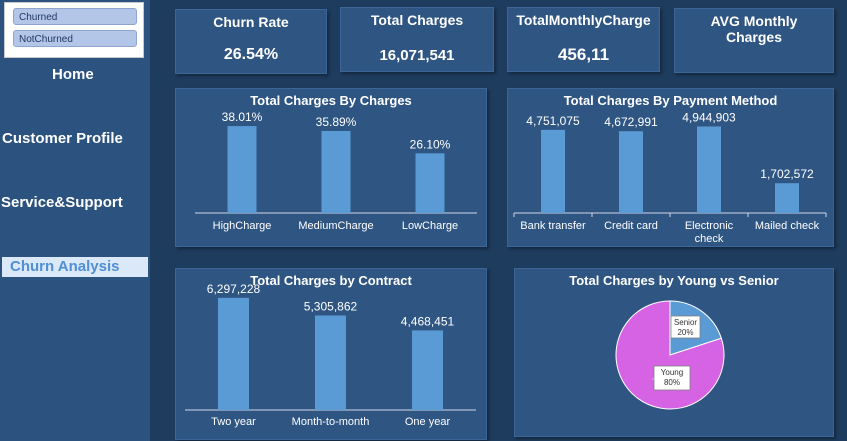 This screenshot has width=847, height=441. I want to click on kpi-avg-monthly-title-line2: Charges, so click(754, 37).